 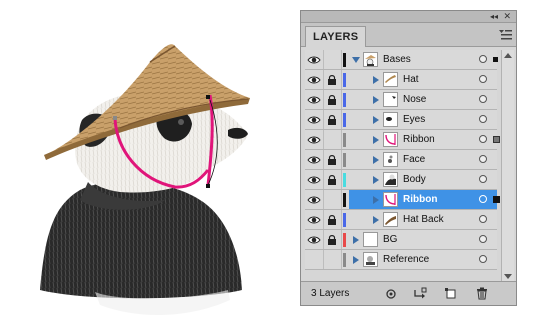 I want to click on layer-row: Hat Back, so click(x=401, y=220).